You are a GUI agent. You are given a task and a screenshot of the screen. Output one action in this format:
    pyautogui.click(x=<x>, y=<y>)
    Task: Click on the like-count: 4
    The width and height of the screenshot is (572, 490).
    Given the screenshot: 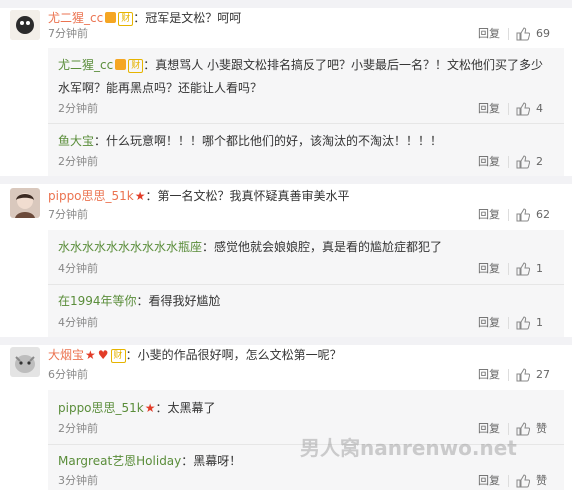 What is the action you would take?
    pyautogui.click(x=539, y=108)
    